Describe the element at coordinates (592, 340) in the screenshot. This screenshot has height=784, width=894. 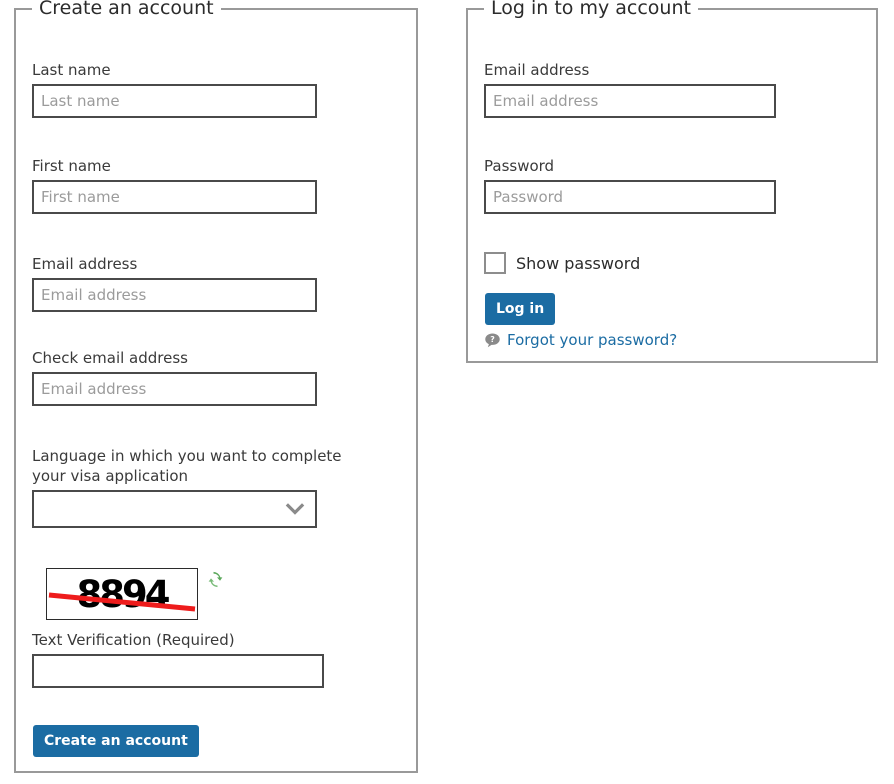
I see `forgot-password-link: Forgot your password?` at that location.